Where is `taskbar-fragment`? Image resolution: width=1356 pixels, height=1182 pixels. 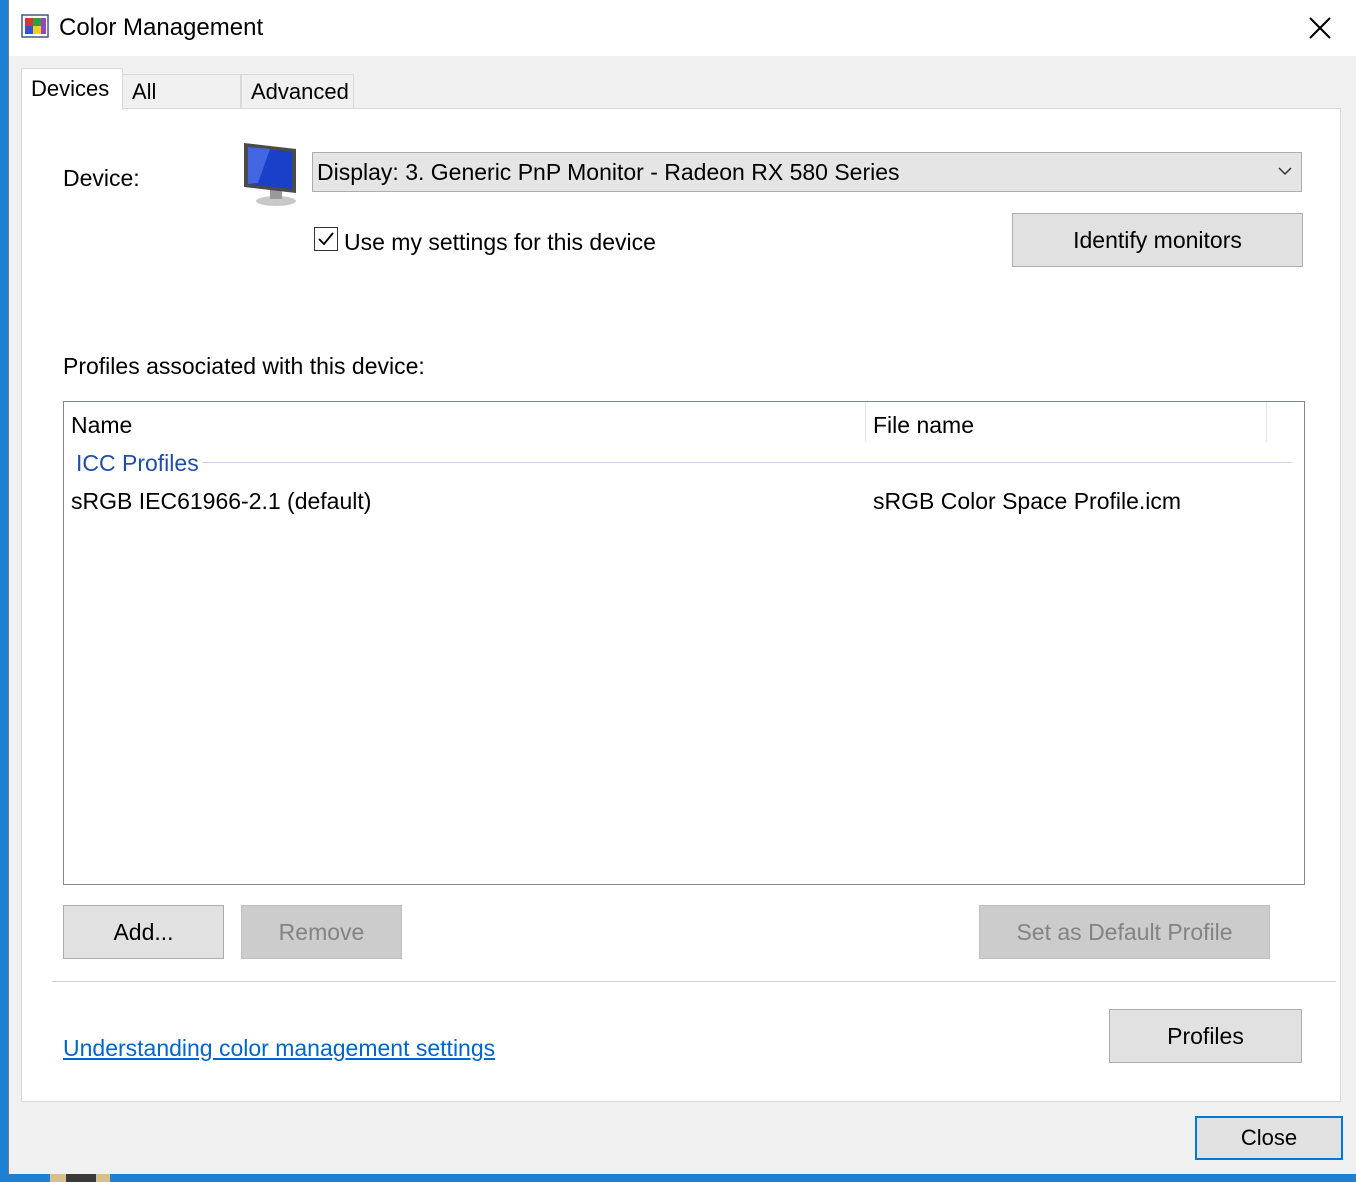 taskbar-fragment is located at coordinates (81, 1178).